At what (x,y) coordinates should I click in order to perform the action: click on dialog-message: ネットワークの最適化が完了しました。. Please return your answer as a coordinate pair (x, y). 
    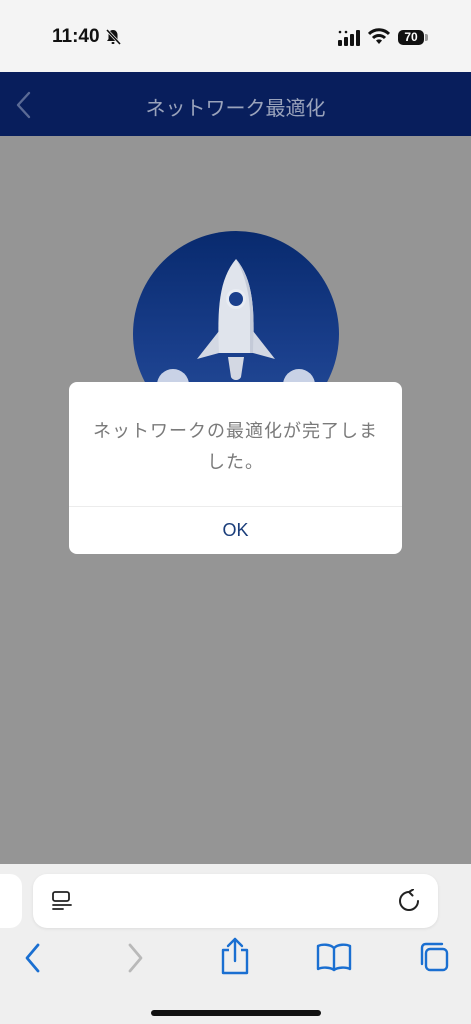
    Looking at the image, I should click on (235, 447).